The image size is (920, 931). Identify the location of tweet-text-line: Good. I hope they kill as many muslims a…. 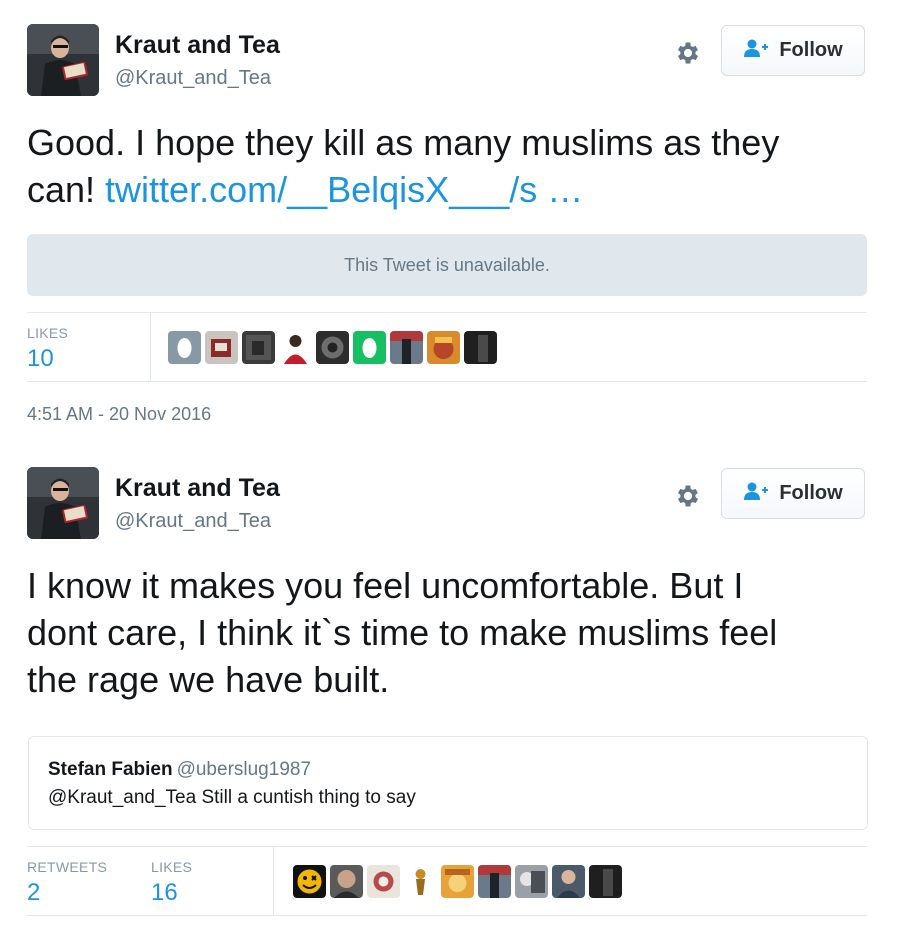
(403, 142).